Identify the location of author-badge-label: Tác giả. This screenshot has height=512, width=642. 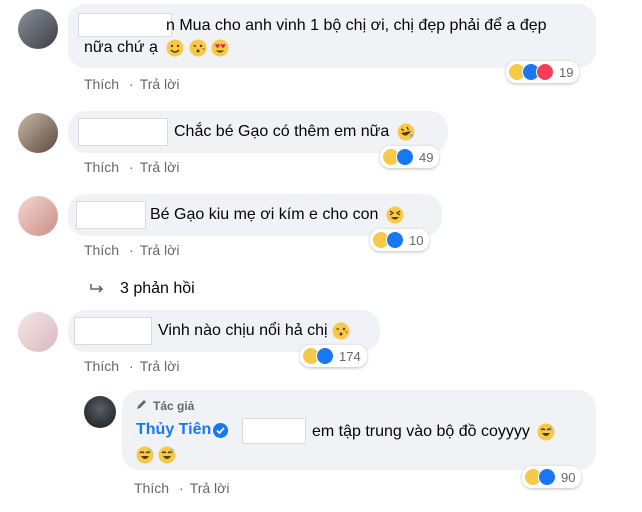
(174, 406).